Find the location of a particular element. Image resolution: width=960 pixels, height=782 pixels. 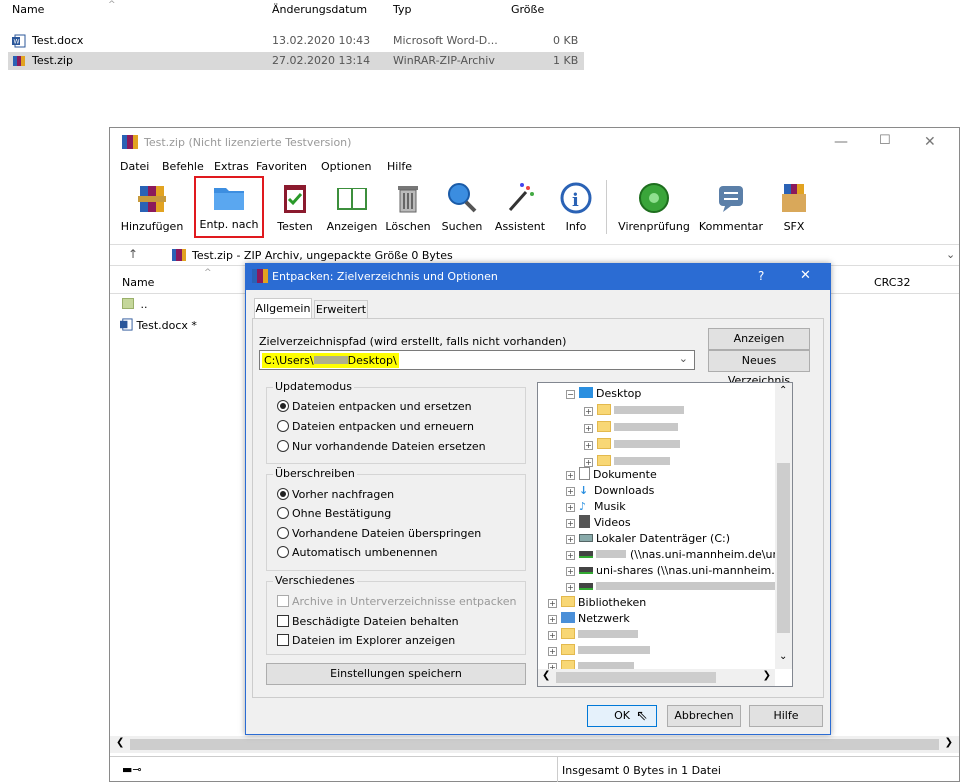

tree-item-network-drive: + is located at coordinates (671, 587).